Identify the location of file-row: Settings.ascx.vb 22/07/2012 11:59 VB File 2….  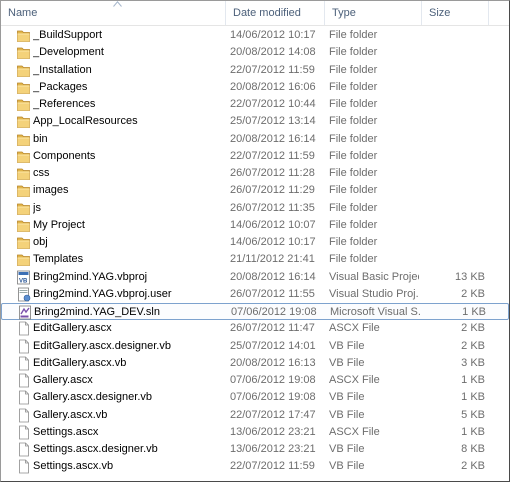
(255, 466).